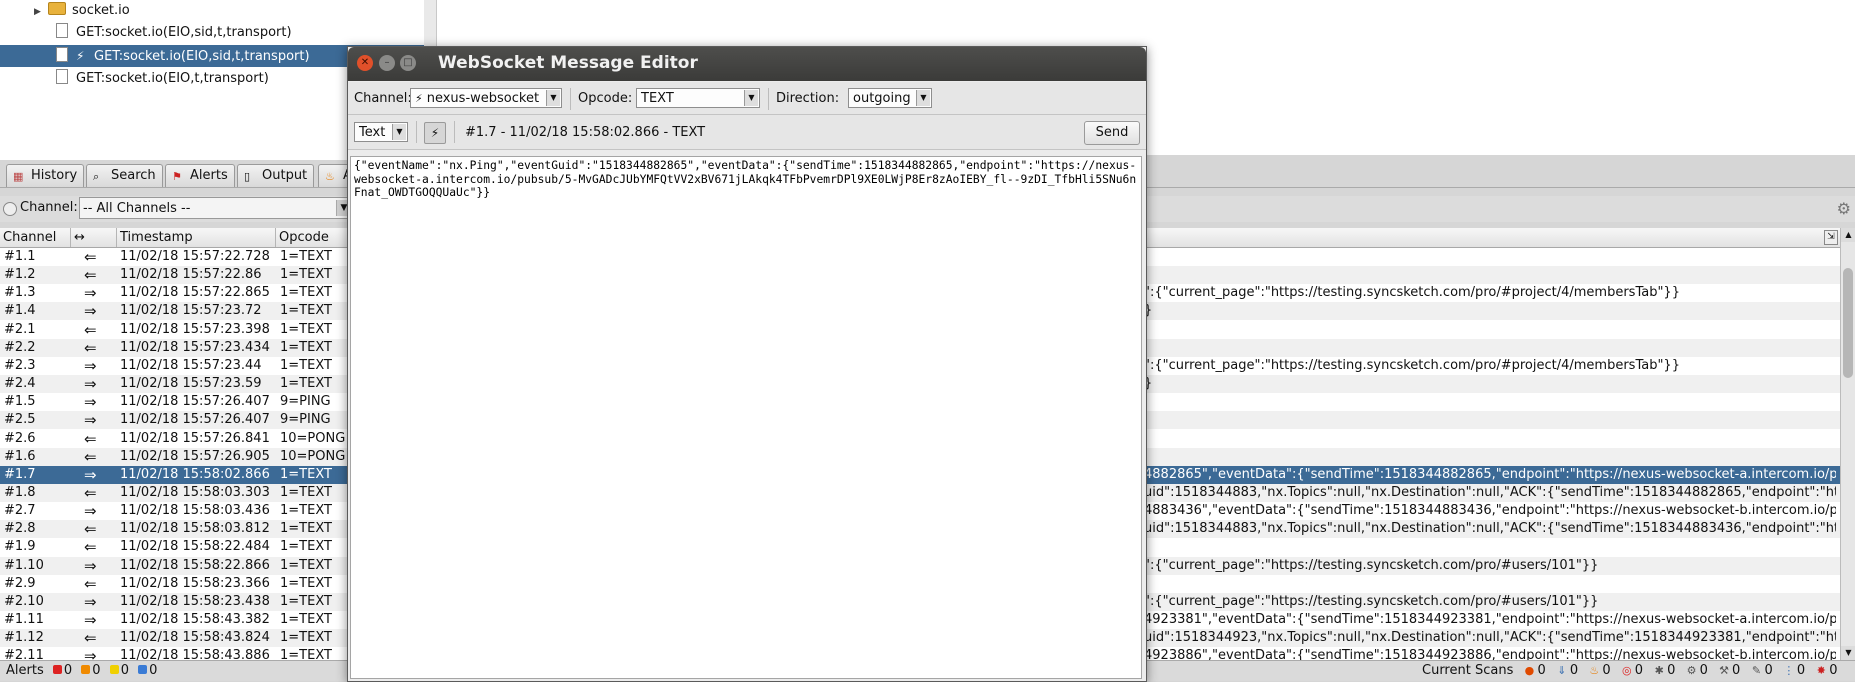 The height and width of the screenshot is (682, 1855). What do you see at coordinates (18, 176) in the screenshot?
I see `calendar-icon: ▦` at bounding box center [18, 176].